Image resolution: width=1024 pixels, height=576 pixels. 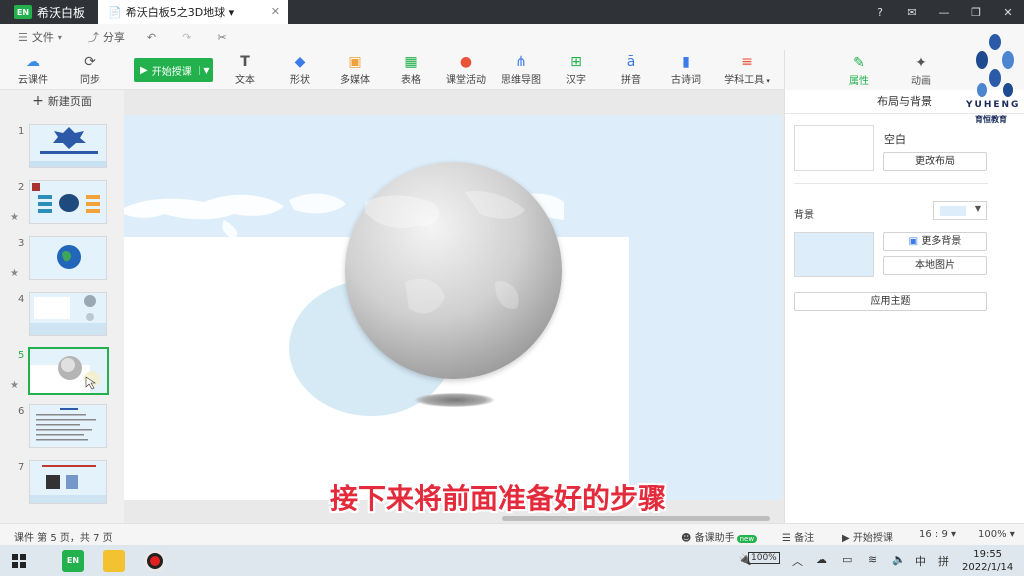 What do you see at coordinates (576, 69) in the screenshot?
I see `tool-hanzi: ⊞ 汉字` at bounding box center [576, 69].